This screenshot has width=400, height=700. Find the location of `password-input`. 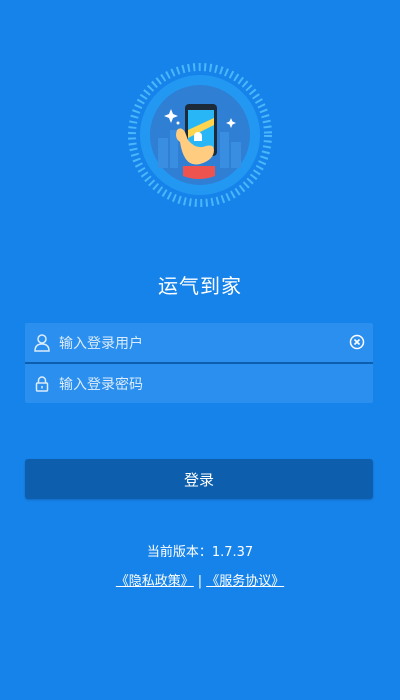

password-input is located at coordinates (199, 385).